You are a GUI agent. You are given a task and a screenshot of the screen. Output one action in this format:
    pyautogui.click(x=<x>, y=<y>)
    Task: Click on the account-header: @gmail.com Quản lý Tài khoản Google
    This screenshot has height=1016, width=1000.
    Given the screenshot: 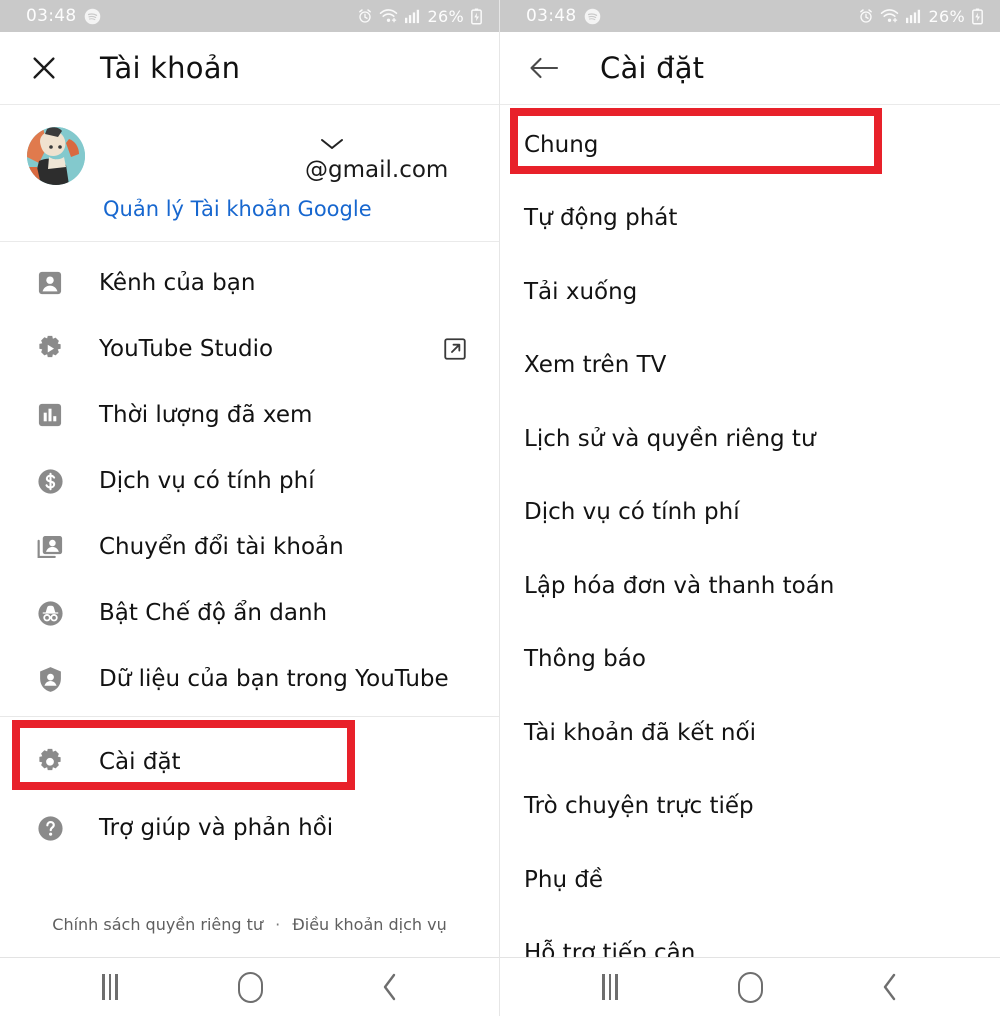 What is the action you would take?
    pyautogui.click(x=249, y=173)
    